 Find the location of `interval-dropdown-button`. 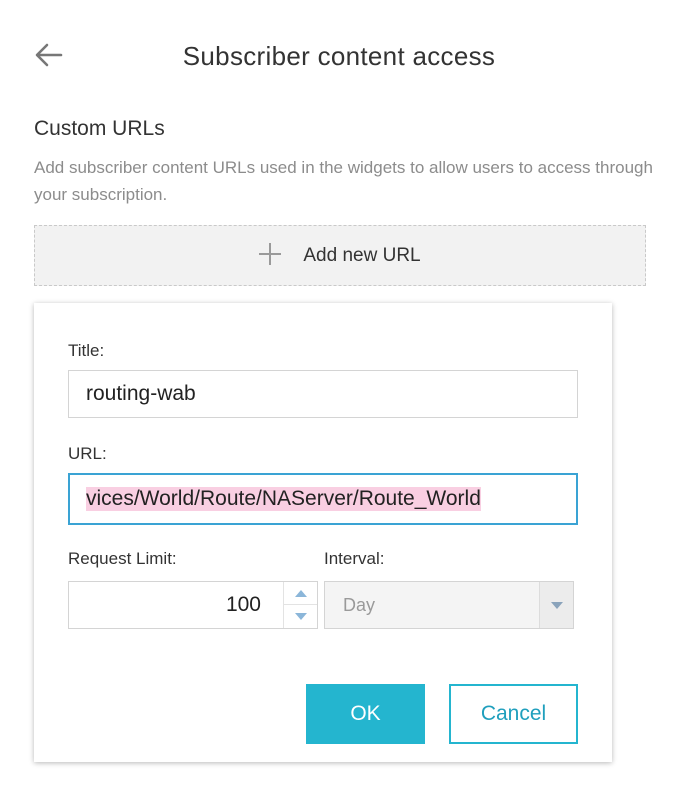

interval-dropdown-button is located at coordinates (556, 605).